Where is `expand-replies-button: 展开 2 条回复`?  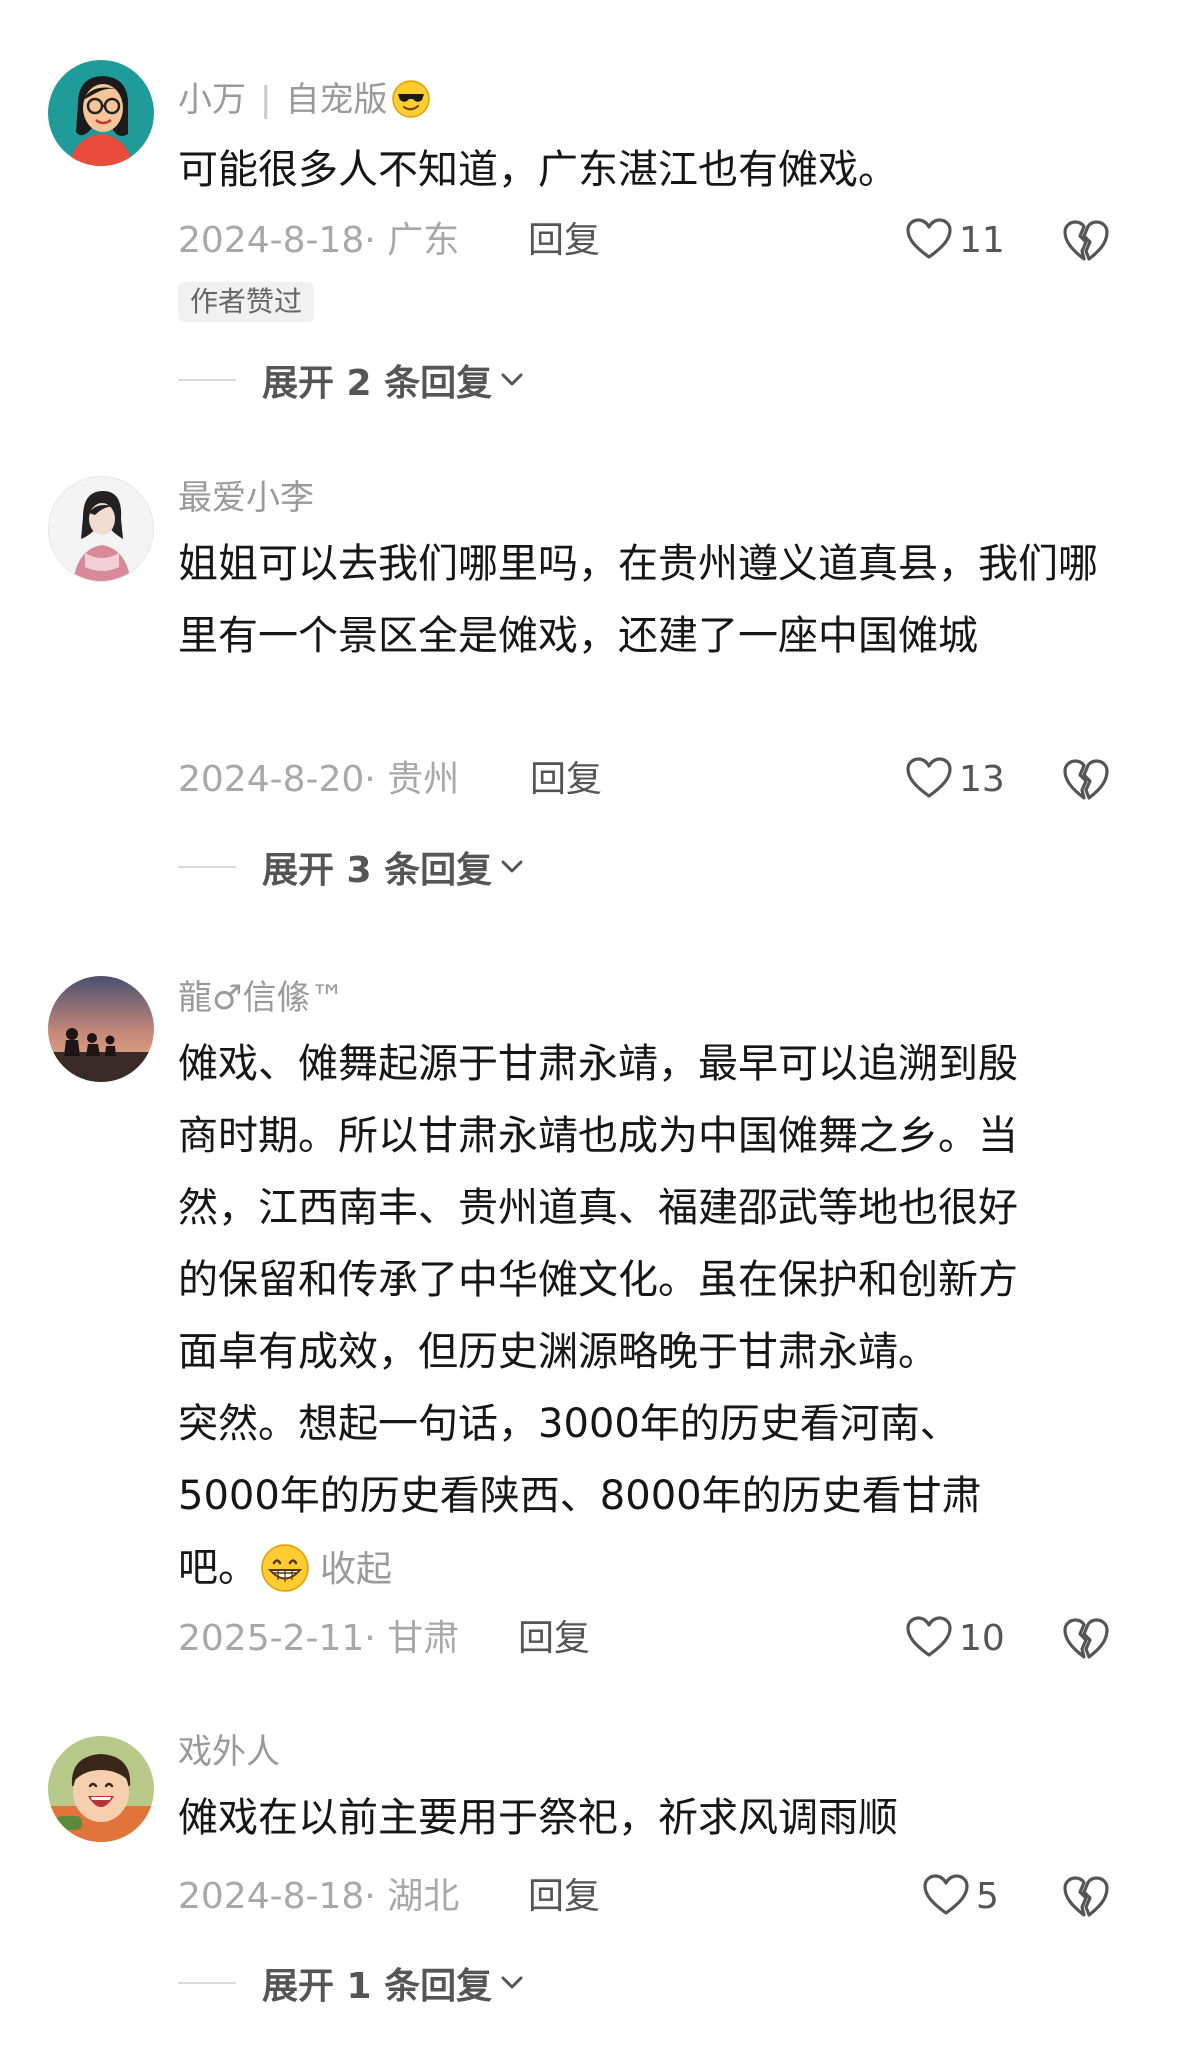 expand-replies-button: 展开 2 条回复 is located at coordinates (351, 380).